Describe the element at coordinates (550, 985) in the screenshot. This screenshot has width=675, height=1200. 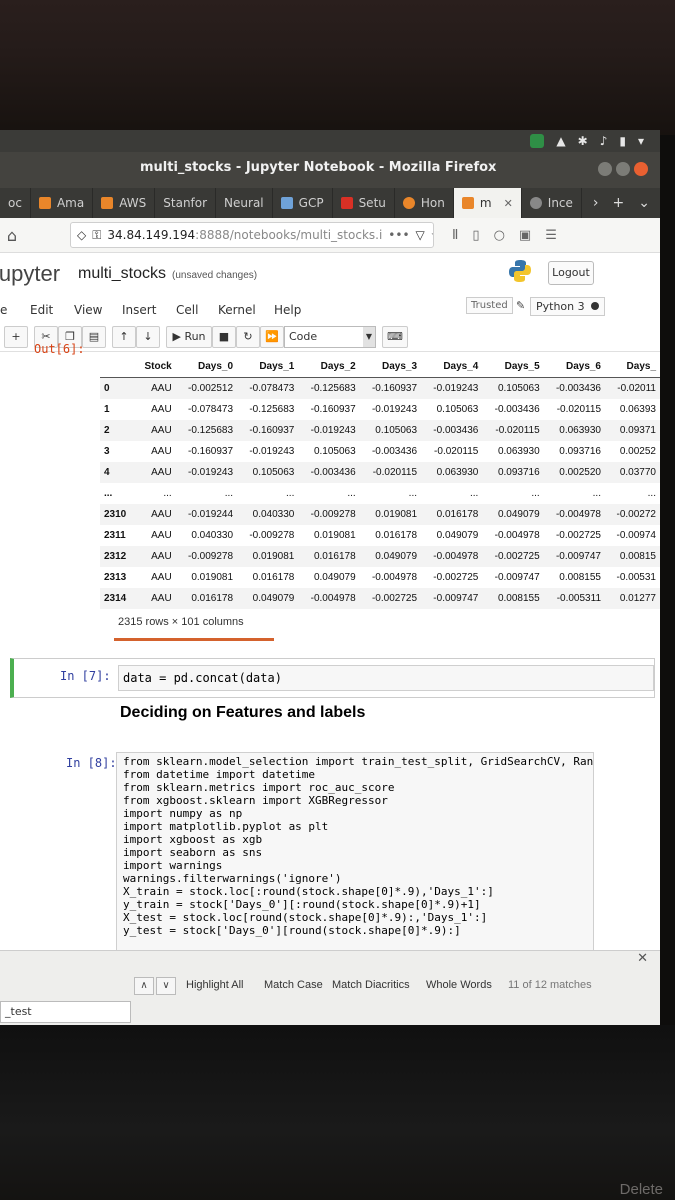
I see `match-count: 11 of 12 matches` at that location.